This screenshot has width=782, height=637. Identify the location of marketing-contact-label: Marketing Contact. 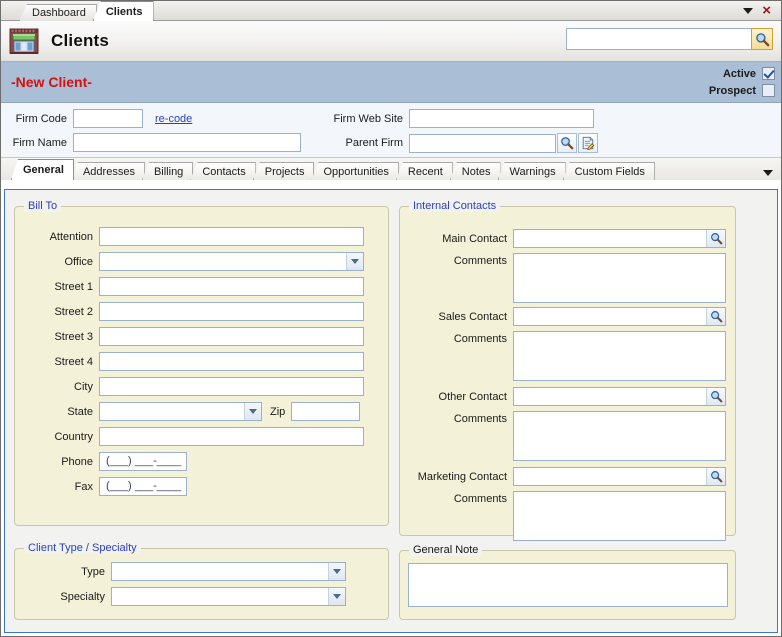
(462, 476).